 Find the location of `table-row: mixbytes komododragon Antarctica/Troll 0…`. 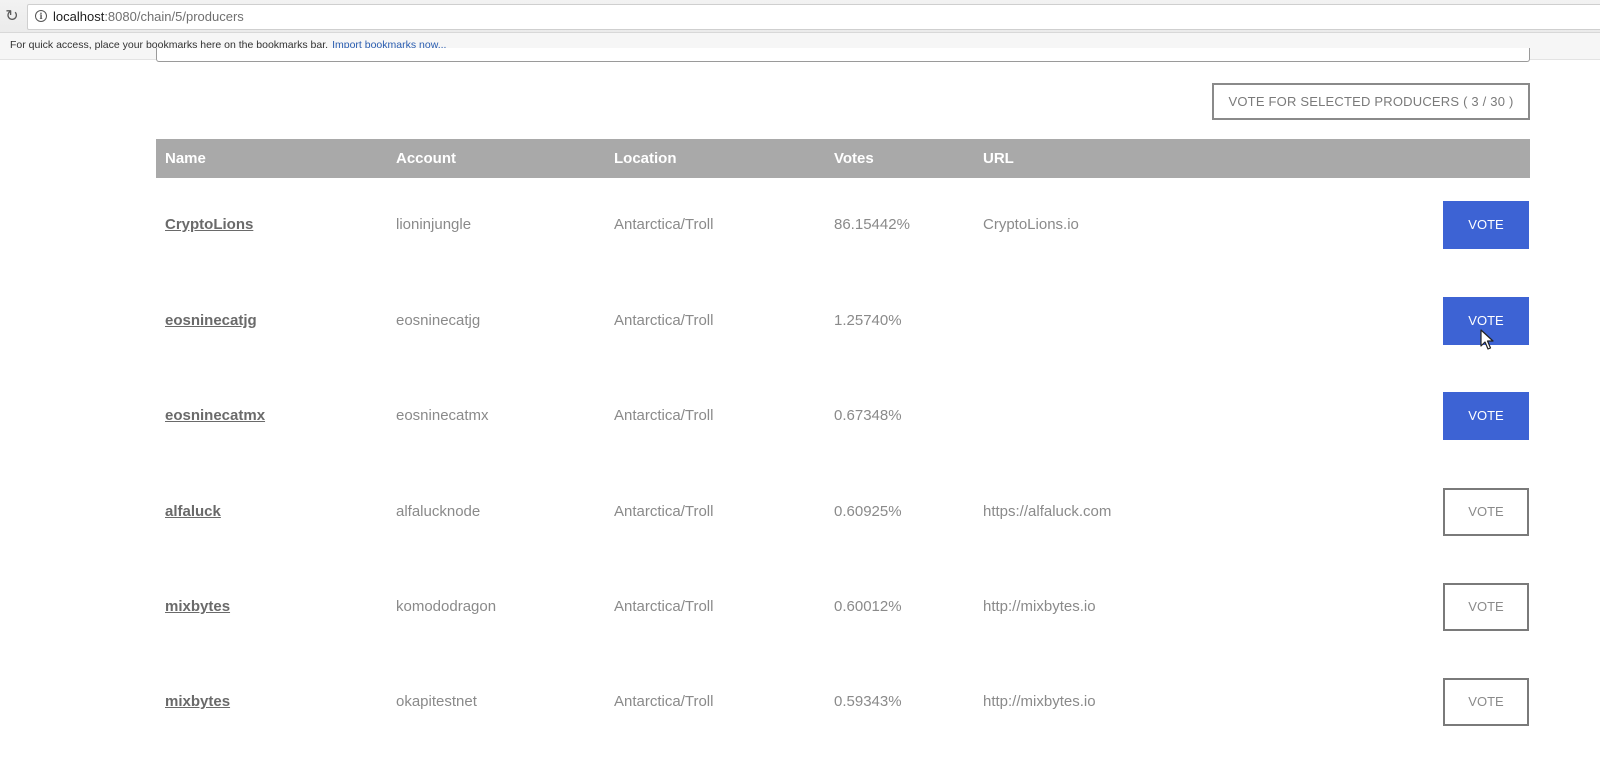

table-row: mixbytes komododragon Antarctica/Troll 0… is located at coordinates (843, 630).